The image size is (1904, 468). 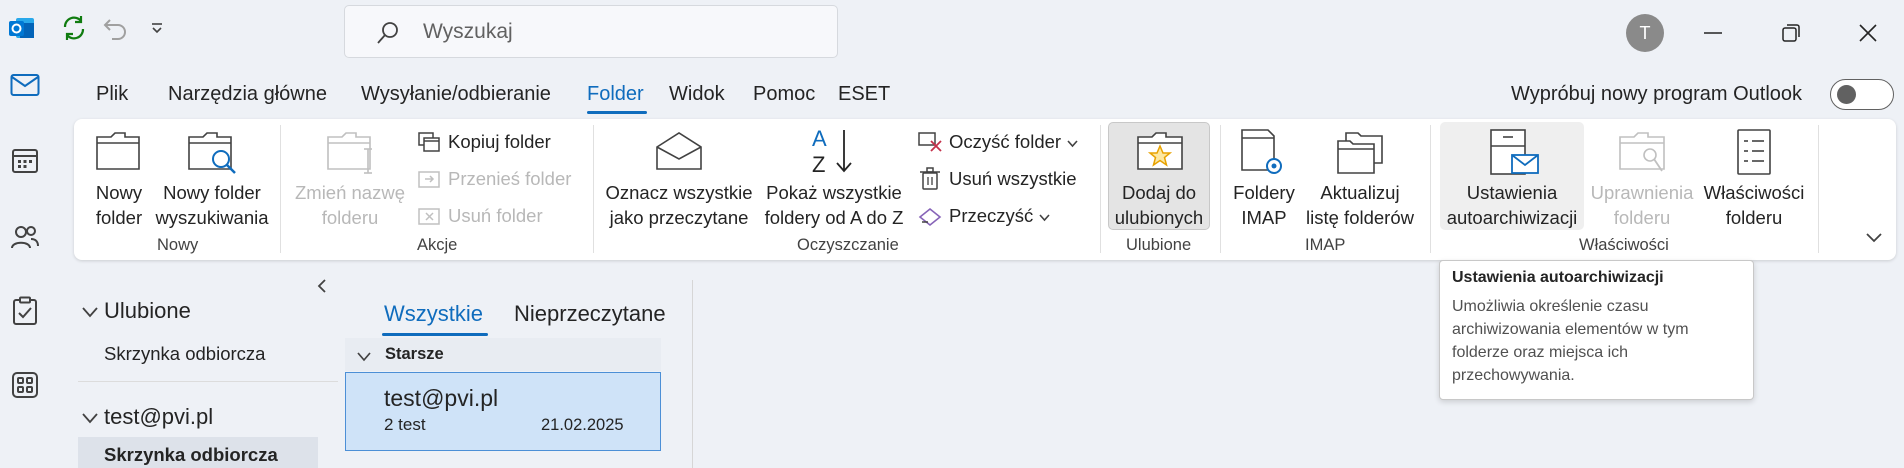 I want to click on tab-plik: Plik, so click(x=112, y=94).